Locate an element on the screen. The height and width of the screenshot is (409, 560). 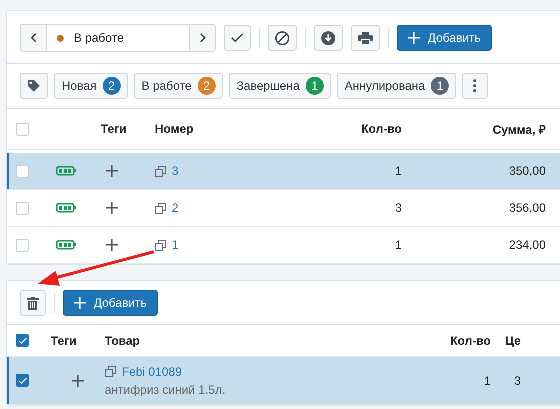
column-header: Товар is located at coordinates (123, 341).